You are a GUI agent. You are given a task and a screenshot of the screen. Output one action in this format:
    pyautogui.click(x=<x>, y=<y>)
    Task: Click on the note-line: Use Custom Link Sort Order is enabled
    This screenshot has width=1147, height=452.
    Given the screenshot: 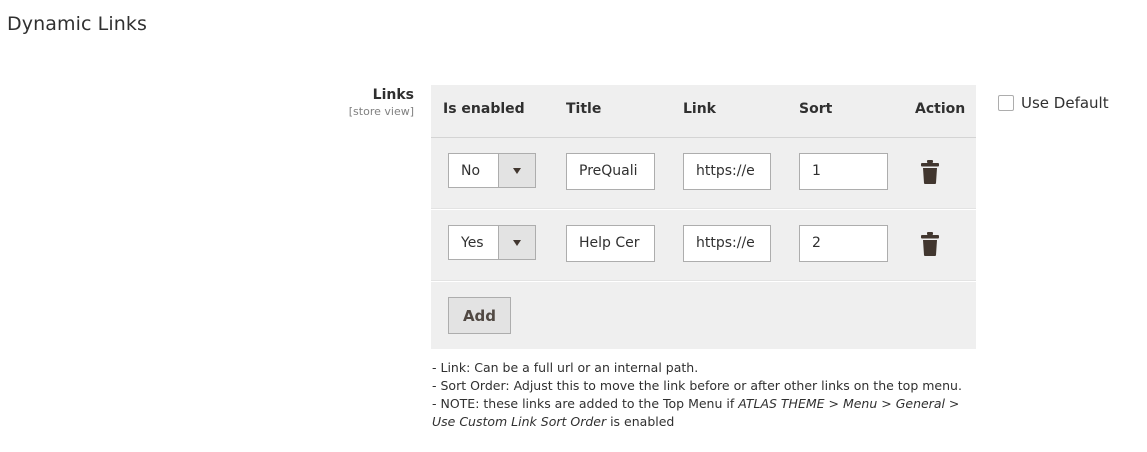 What is the action you would take?
    pyautogui.click(x=712, y=422)
    